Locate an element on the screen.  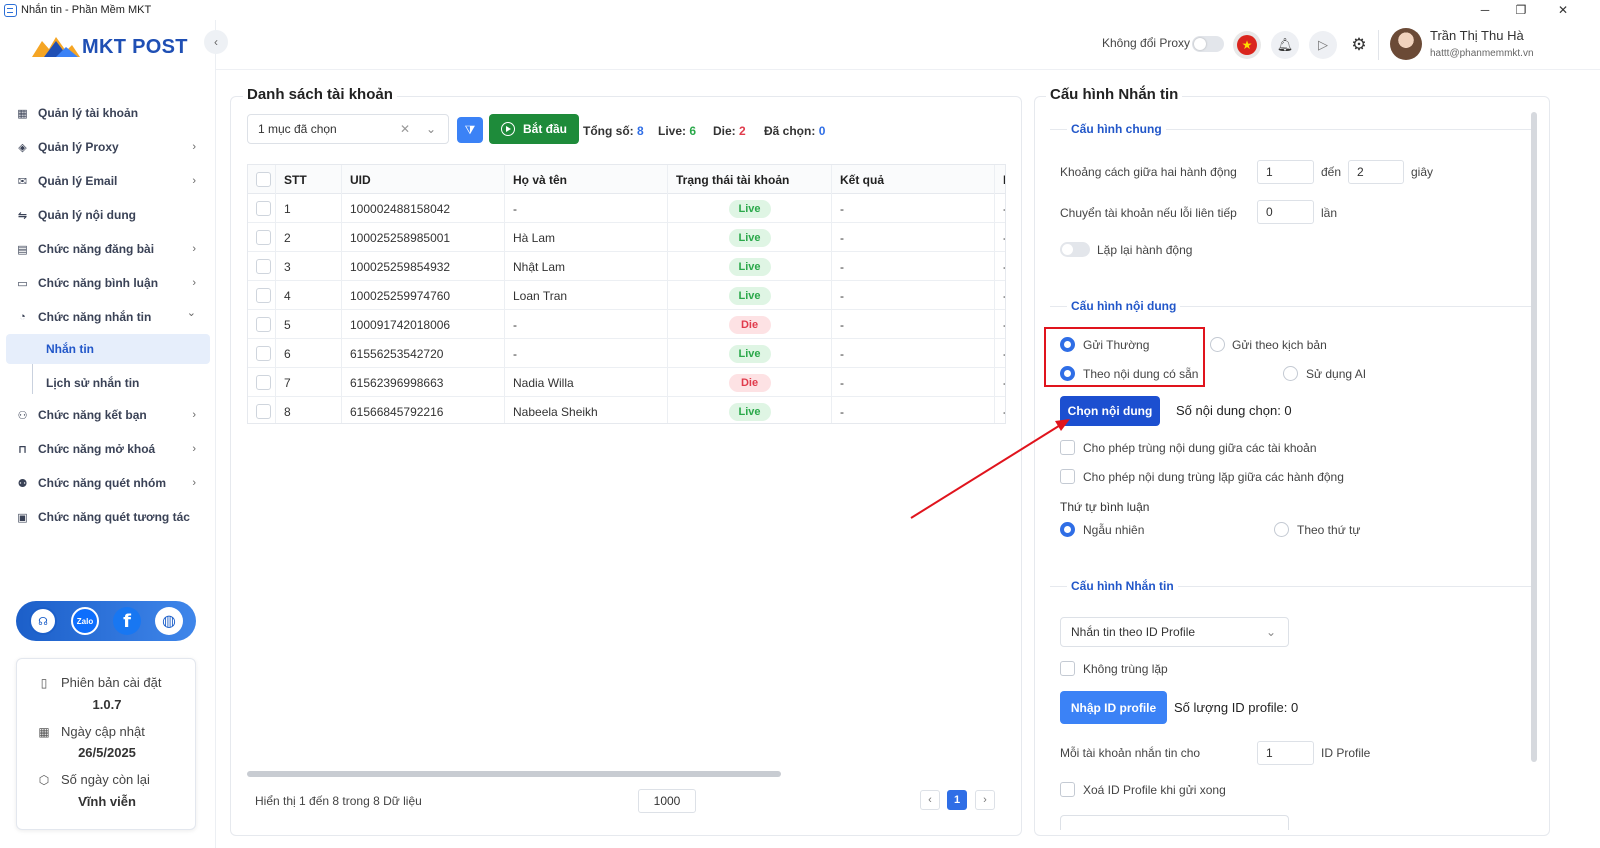
chevron-left-icon: ‹ is located at coordinates (216, 42).